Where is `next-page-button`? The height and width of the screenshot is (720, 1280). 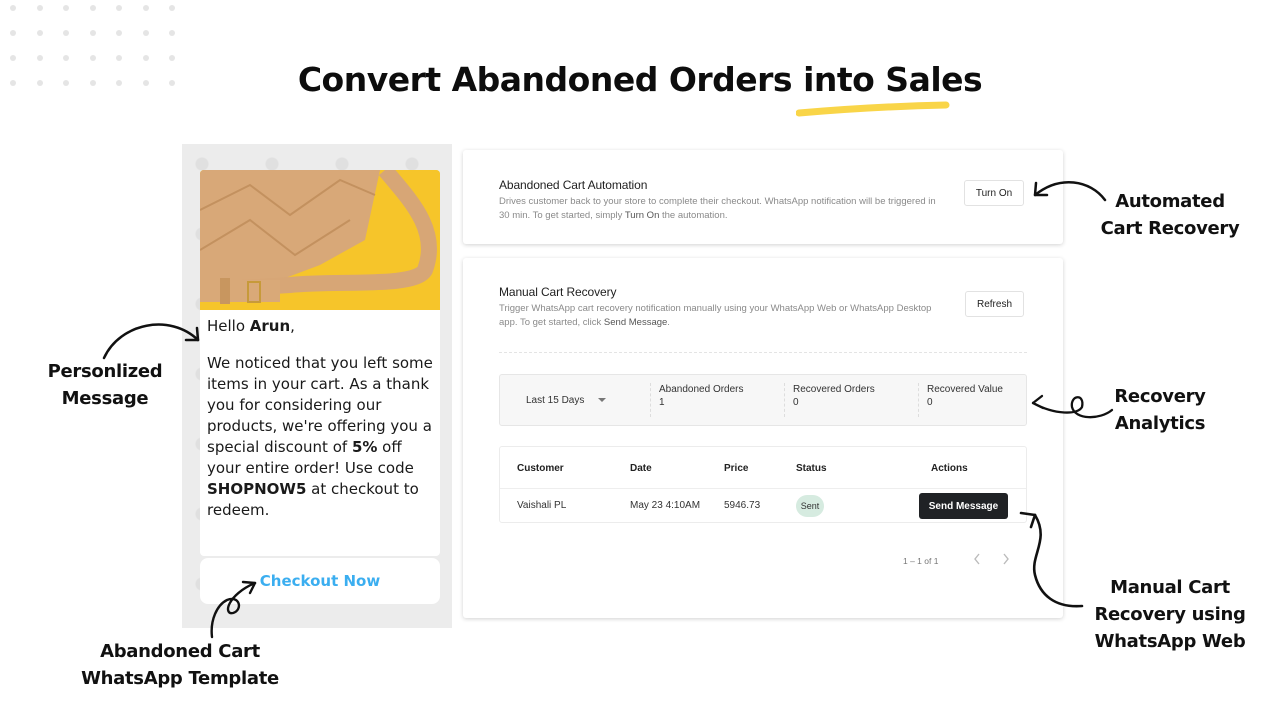
next-page-button is located at coordinates (1006, 559).